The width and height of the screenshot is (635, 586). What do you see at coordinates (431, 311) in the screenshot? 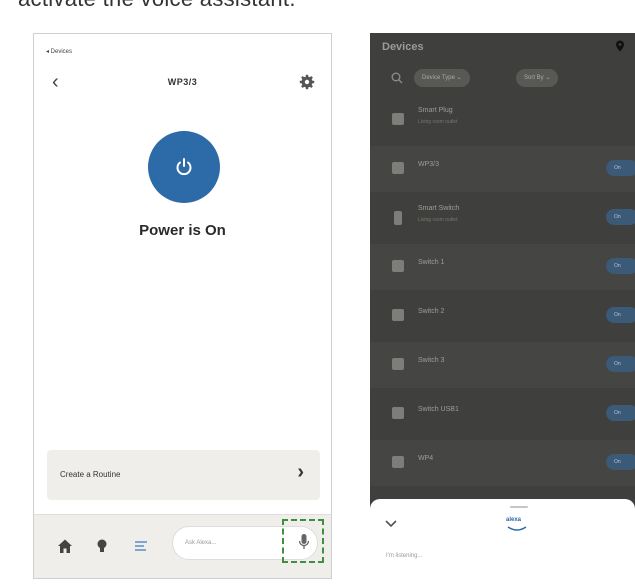
I see `device-name: Switch 2` at bounding box center [431, 311].